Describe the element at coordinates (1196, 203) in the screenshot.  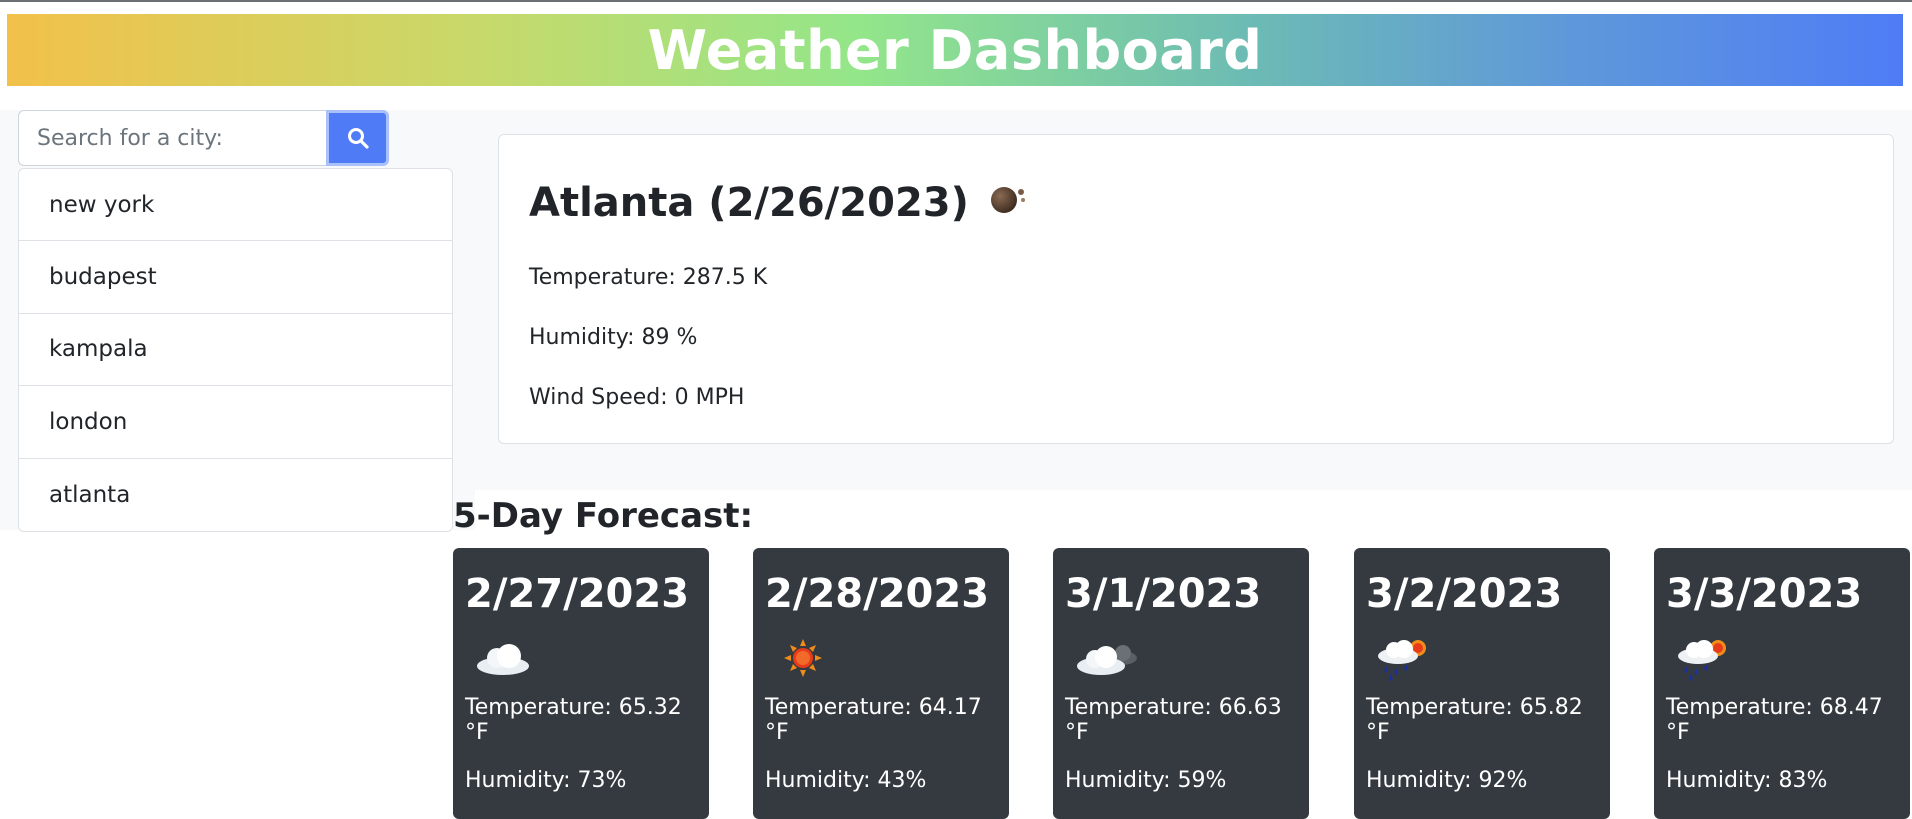
I see `current-weather-heading: Atlanta (2/26/2023)` at that location.